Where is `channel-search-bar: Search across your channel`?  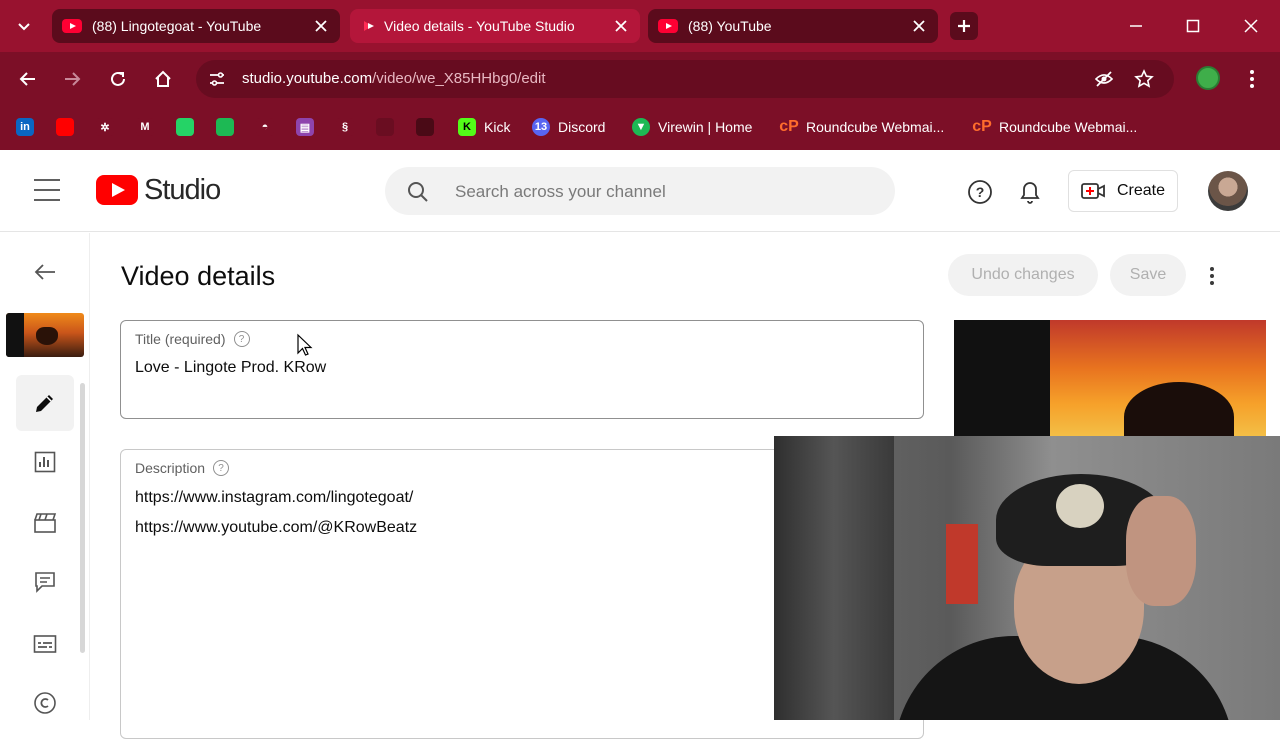
channel-search-bar: Search across your channel is located at coordinates (640, 191).